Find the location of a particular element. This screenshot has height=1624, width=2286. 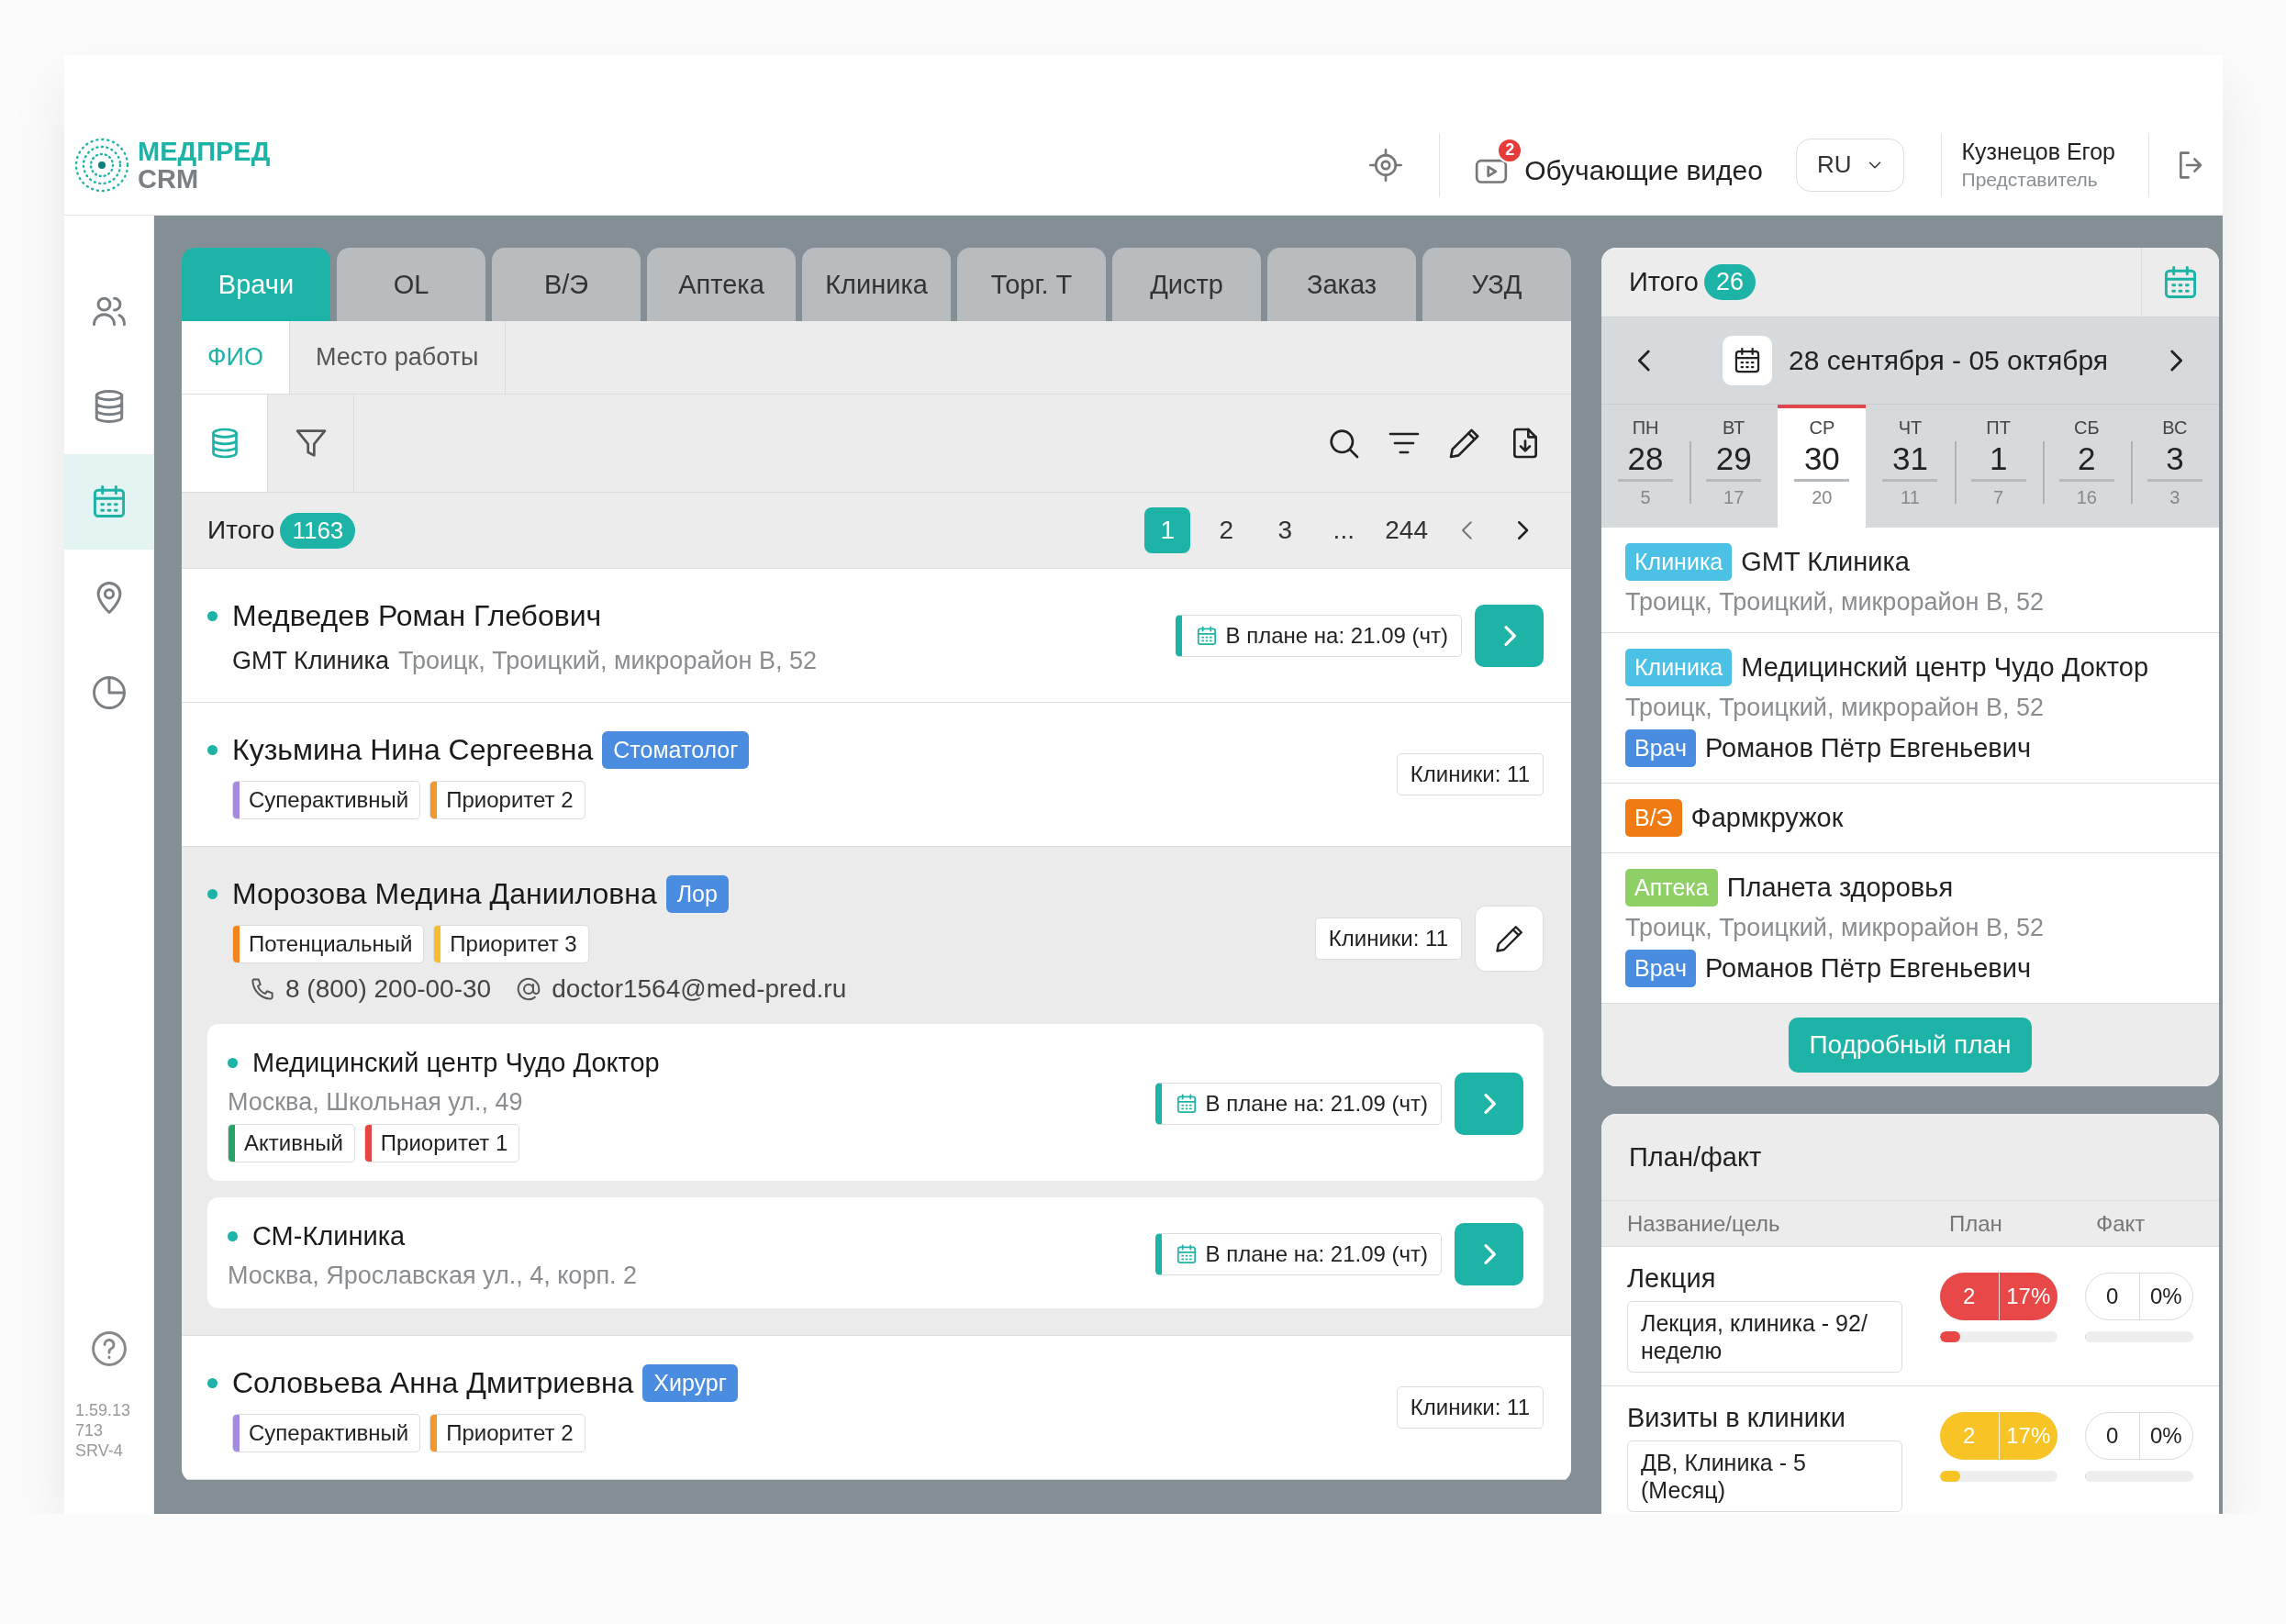

tab: УЗД is located at coordinates (1496, 284).